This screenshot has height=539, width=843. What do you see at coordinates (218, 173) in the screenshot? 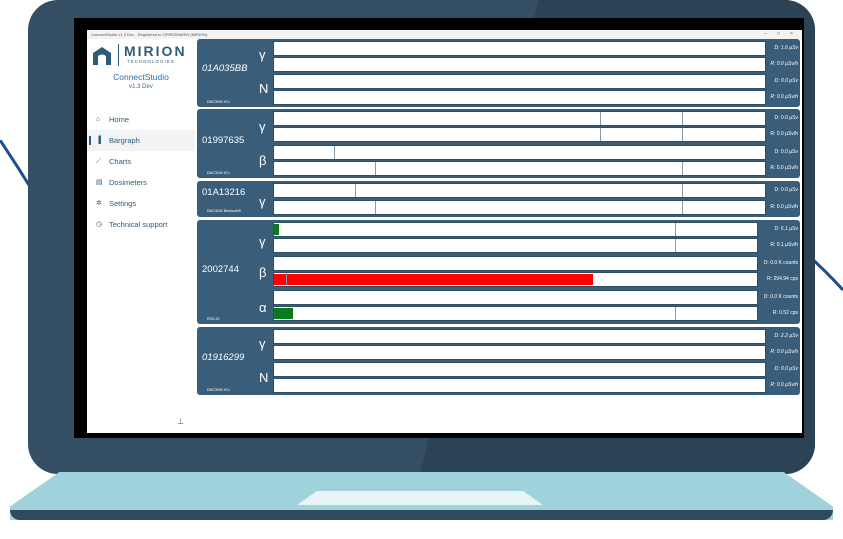
I see `device-model: DMC3000 bTx` at bounding box center [218, 173].